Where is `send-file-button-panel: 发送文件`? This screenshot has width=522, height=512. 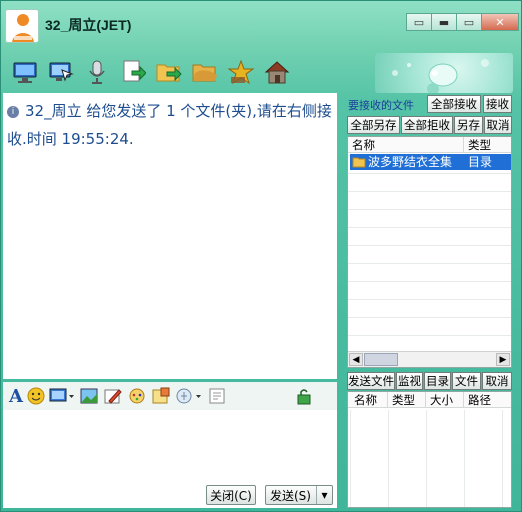
send-file-button-panel: 发送文件 is located at coordinates (371, 381).